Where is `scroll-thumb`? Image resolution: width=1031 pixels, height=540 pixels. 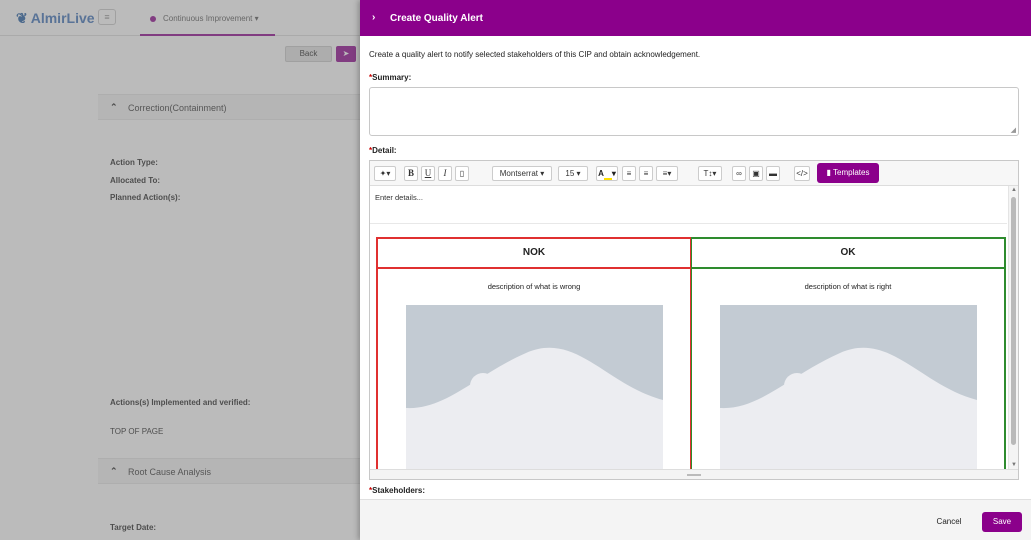 scroll-thumb is located at coordinates (1013, 321).